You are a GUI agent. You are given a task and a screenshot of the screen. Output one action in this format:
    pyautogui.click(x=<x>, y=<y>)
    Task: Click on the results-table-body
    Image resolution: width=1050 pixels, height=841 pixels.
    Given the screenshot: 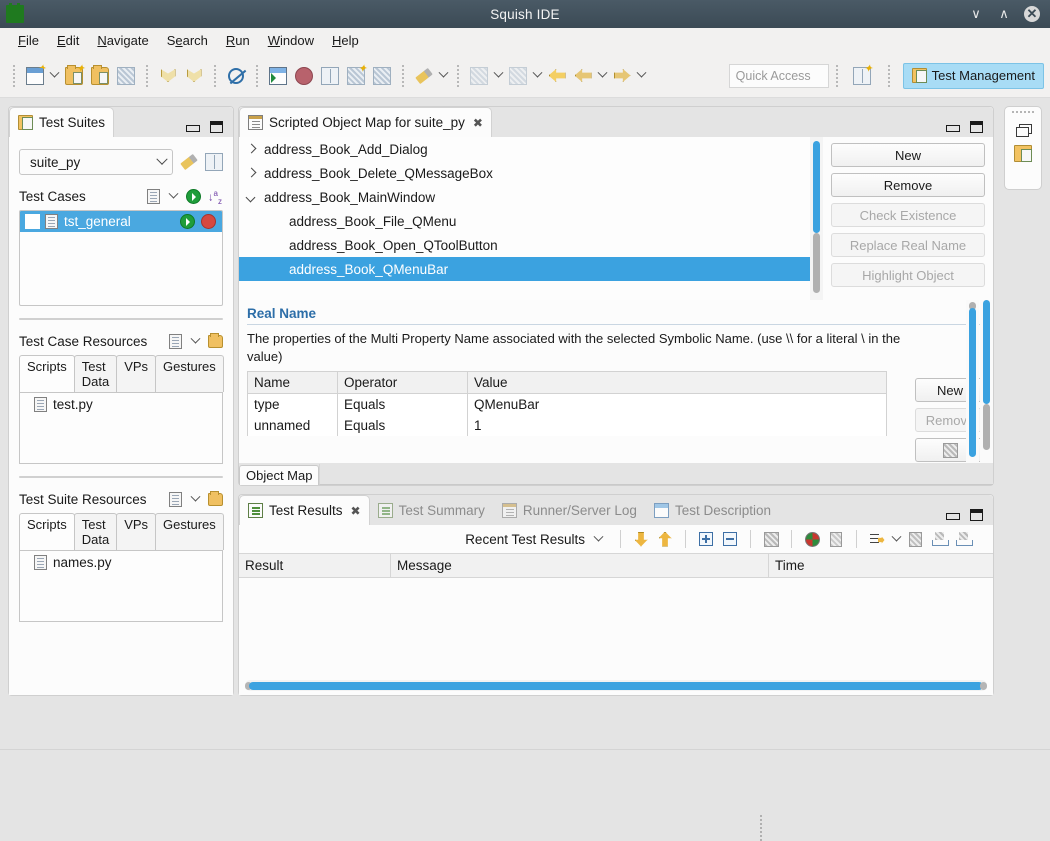 What is the action you would take?
    pyautogui.click(x=616, y=644)
    